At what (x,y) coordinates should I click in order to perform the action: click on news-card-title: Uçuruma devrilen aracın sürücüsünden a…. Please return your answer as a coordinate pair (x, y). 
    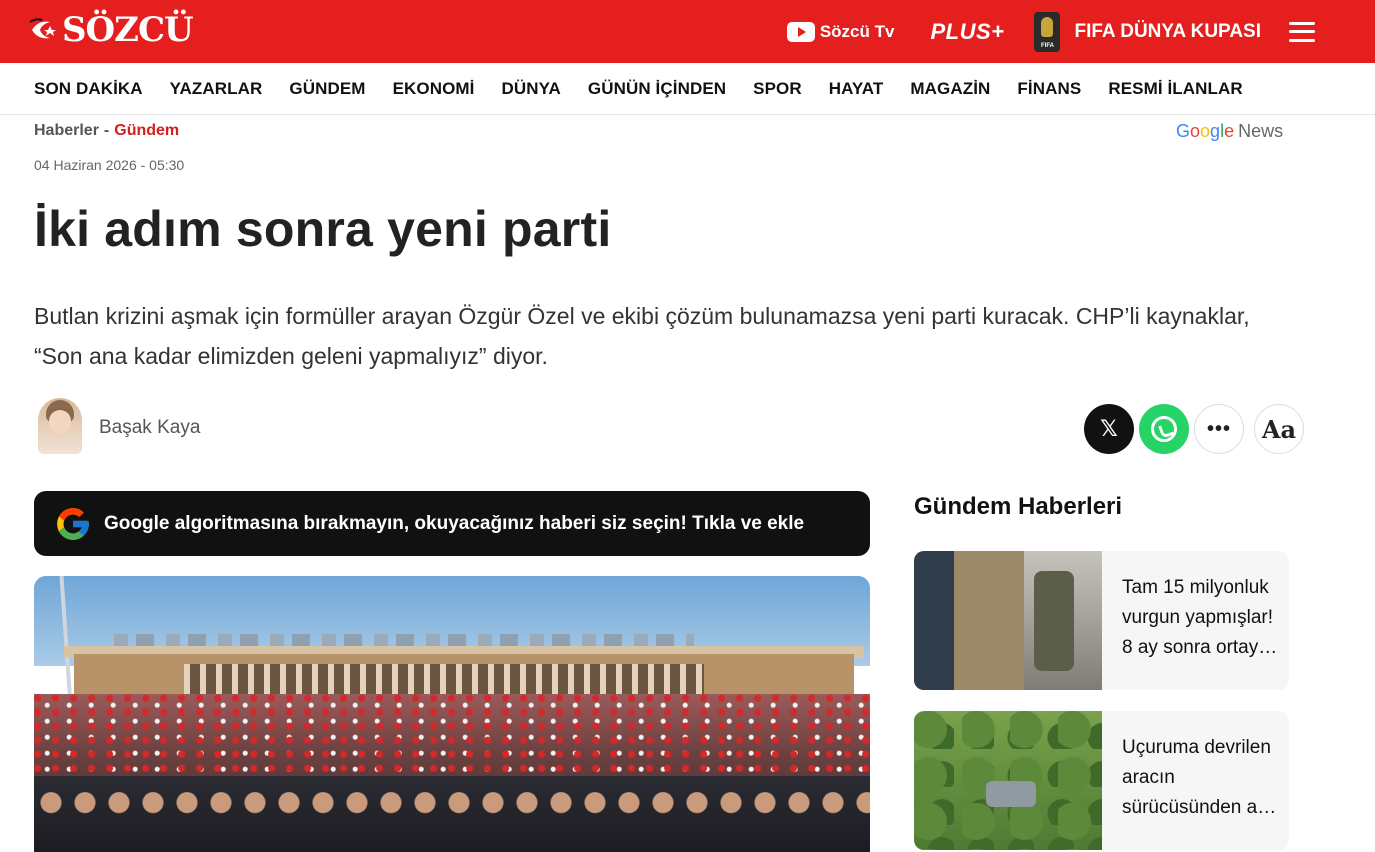
    Looking at the image, I should click on (1199, 777).